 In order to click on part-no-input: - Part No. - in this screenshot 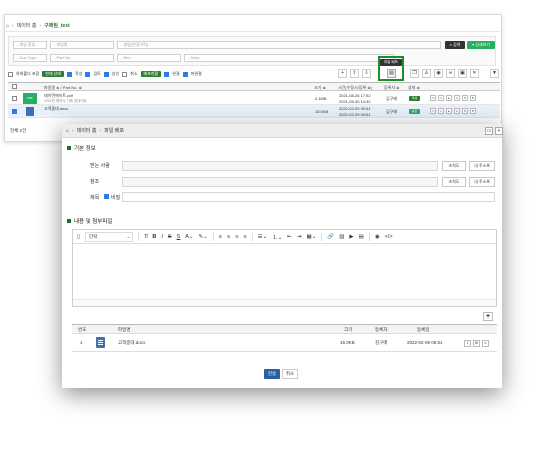, I will do `click(82, 58)`.